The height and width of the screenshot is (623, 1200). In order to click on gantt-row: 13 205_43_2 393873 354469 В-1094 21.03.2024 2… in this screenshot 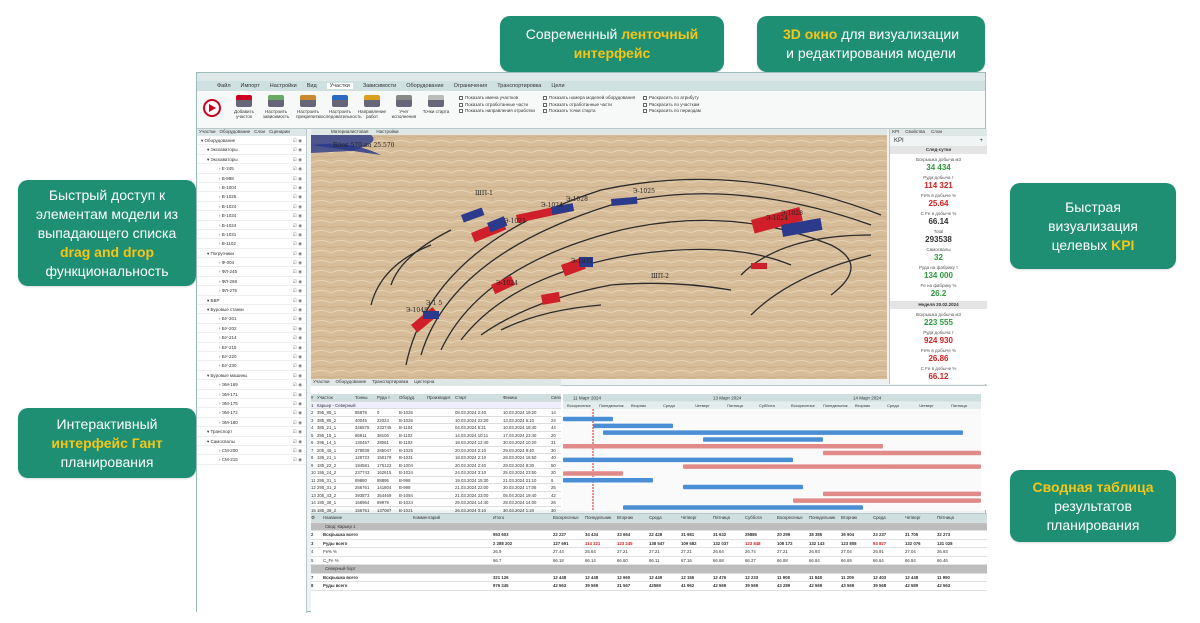, I will do `click(436, 495)`.